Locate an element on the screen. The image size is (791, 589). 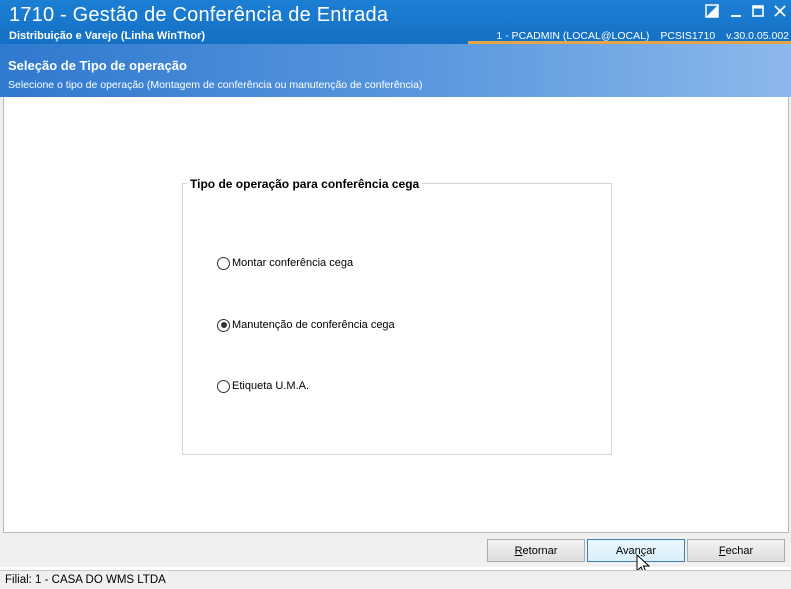
radio-montar is located at coordinates (223, 263).